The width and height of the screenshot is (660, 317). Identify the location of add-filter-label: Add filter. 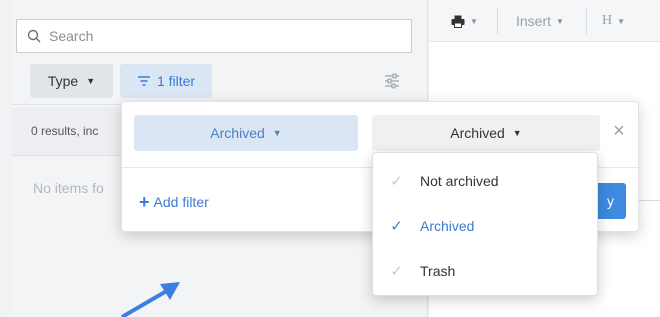
(181, 202).